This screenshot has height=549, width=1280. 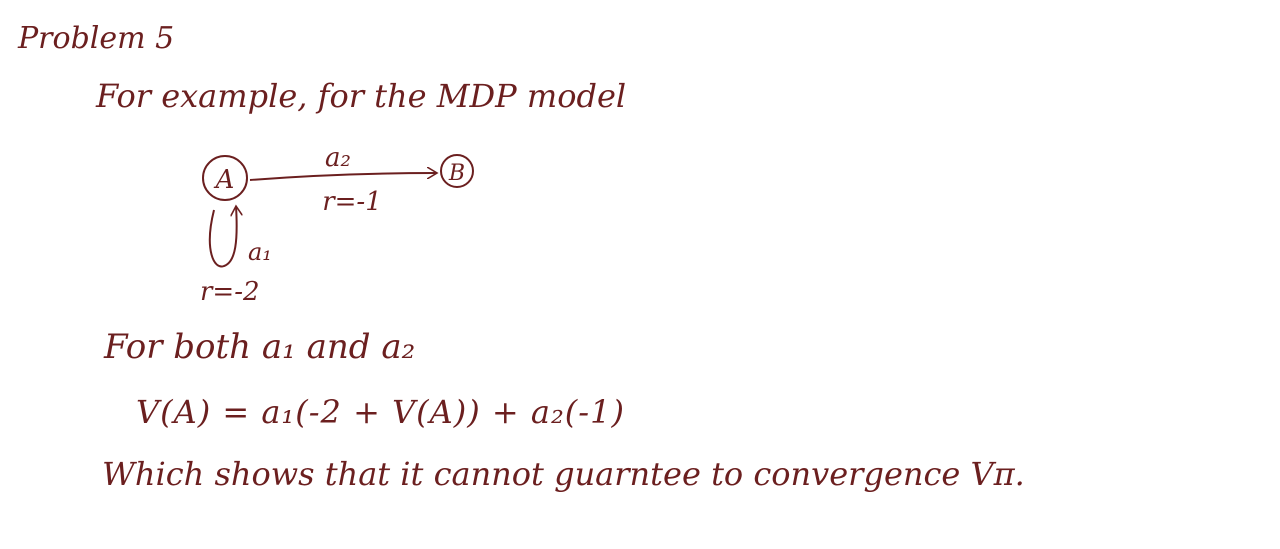 I want to click on self-loop-action-label: a₁, so click(x=260, y=252).